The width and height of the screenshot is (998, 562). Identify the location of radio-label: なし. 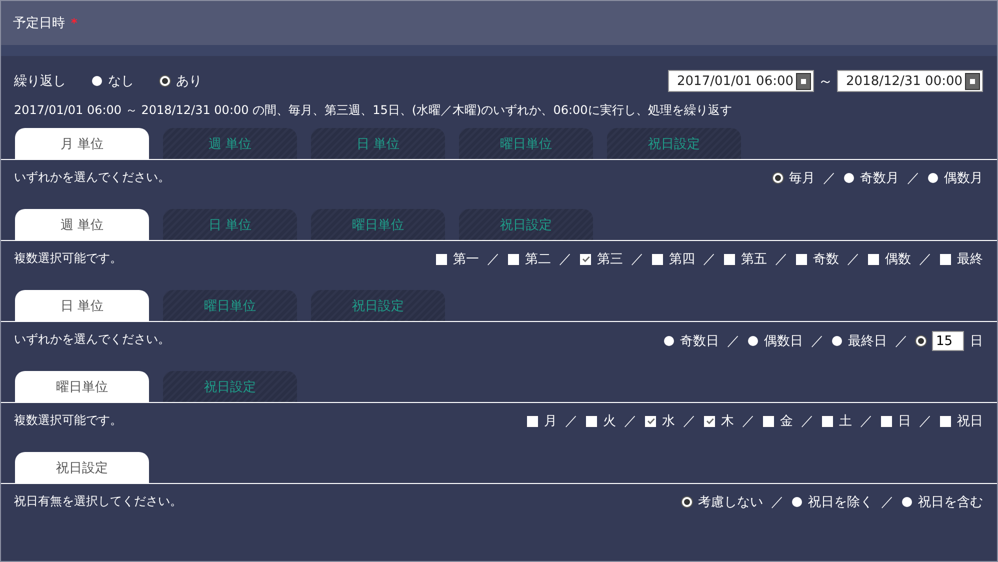
(121, 81).